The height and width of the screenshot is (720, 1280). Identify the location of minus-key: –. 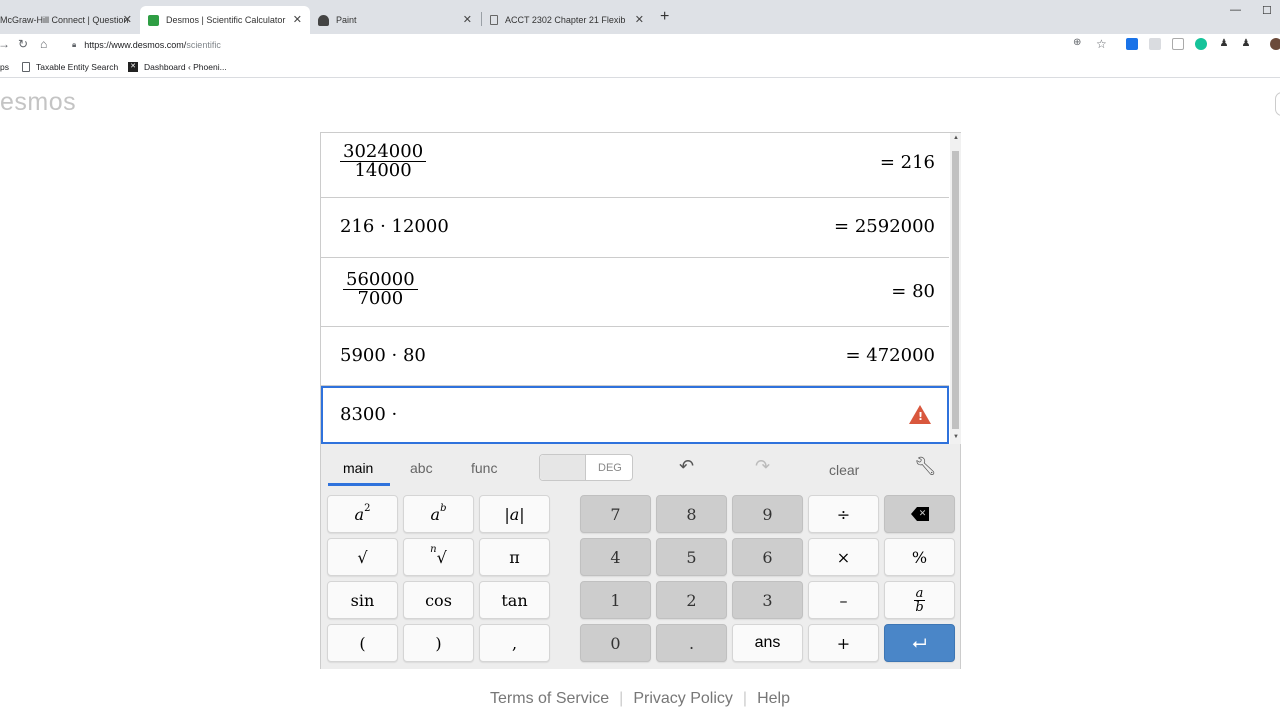
(843, 600).